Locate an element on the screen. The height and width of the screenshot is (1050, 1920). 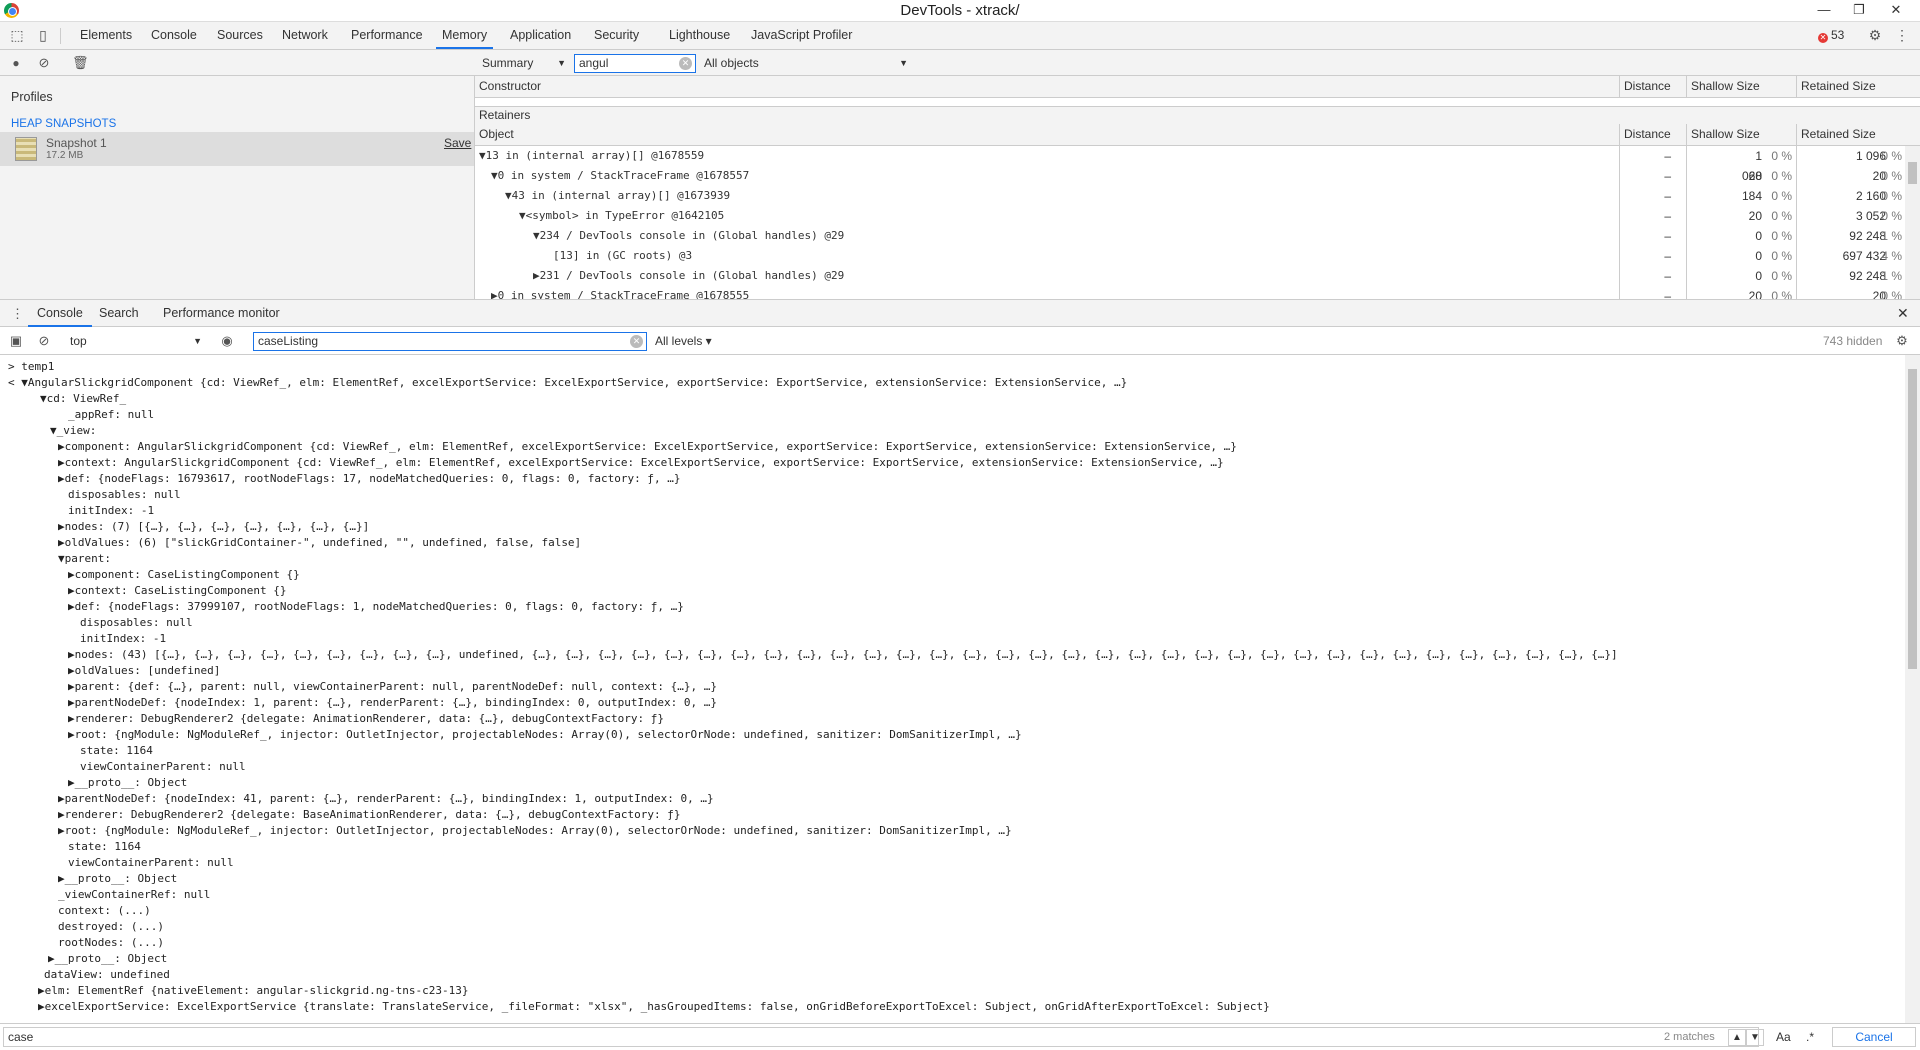
eye-icon: ◉ is located at coordinates (227, 341).